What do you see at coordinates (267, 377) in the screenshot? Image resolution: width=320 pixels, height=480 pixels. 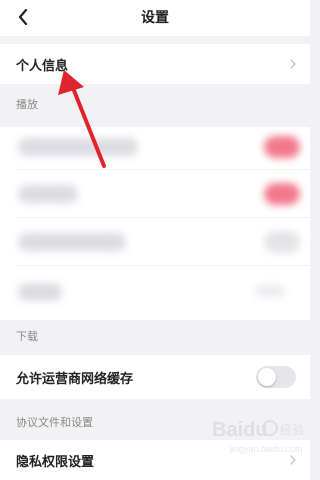 I see `toggle-knob` at bounding box center [267, 377].